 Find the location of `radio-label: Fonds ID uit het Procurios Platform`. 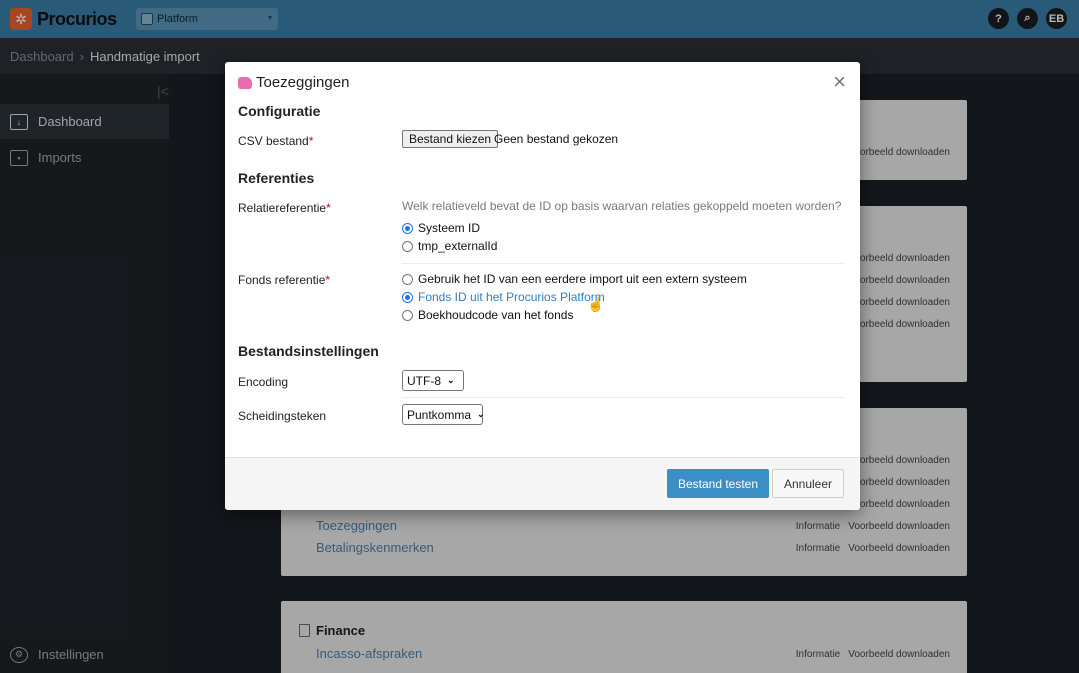

radio-label: Fonds ID uit het Procurios Platform is located at coordinates (511, 297).